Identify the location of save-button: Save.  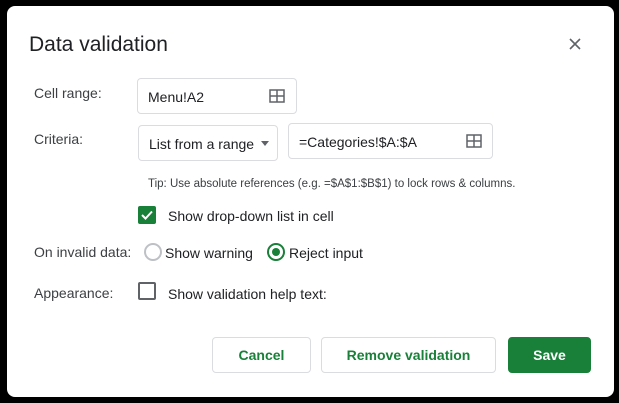
(549, 355).